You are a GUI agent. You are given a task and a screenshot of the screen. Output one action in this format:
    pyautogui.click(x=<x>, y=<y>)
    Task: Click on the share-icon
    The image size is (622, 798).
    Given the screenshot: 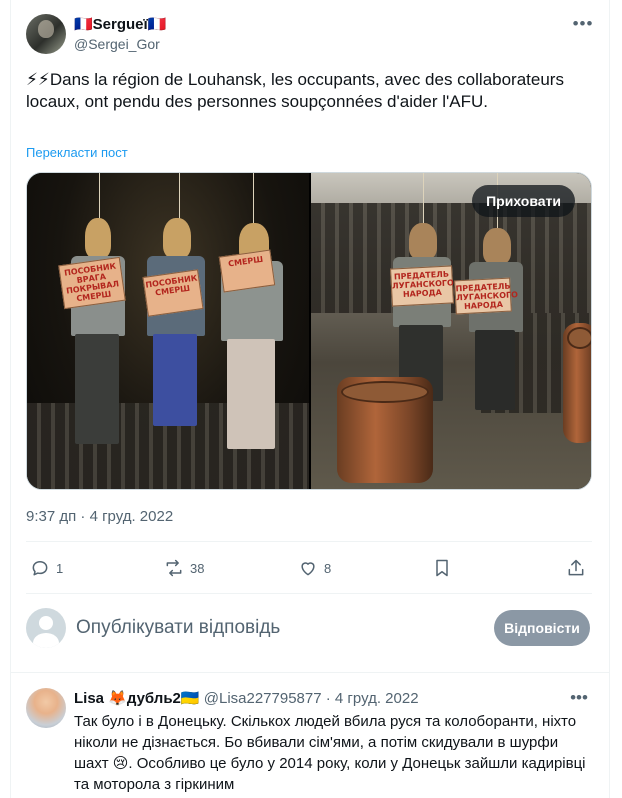 What is the action you would take?
    pyautogui.click(x=576, y=567)
    